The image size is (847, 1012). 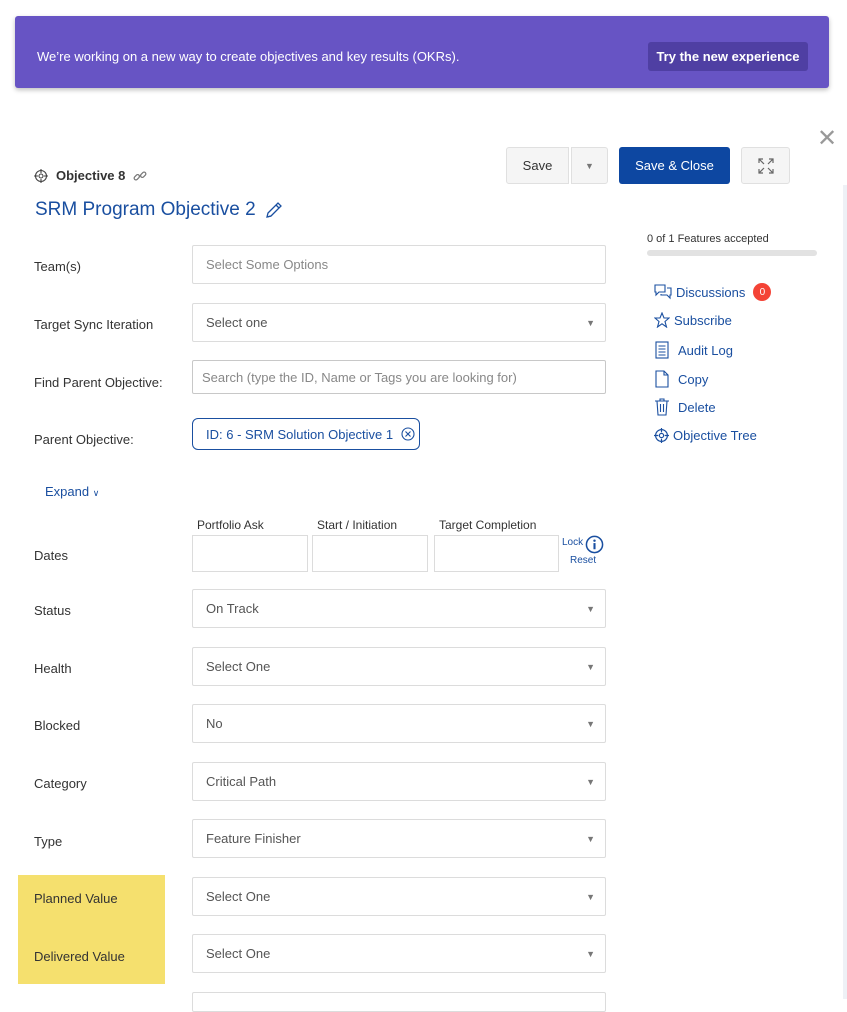 I want to click on delivered-value-select: Select One ▼, so click(x=399, y=953).